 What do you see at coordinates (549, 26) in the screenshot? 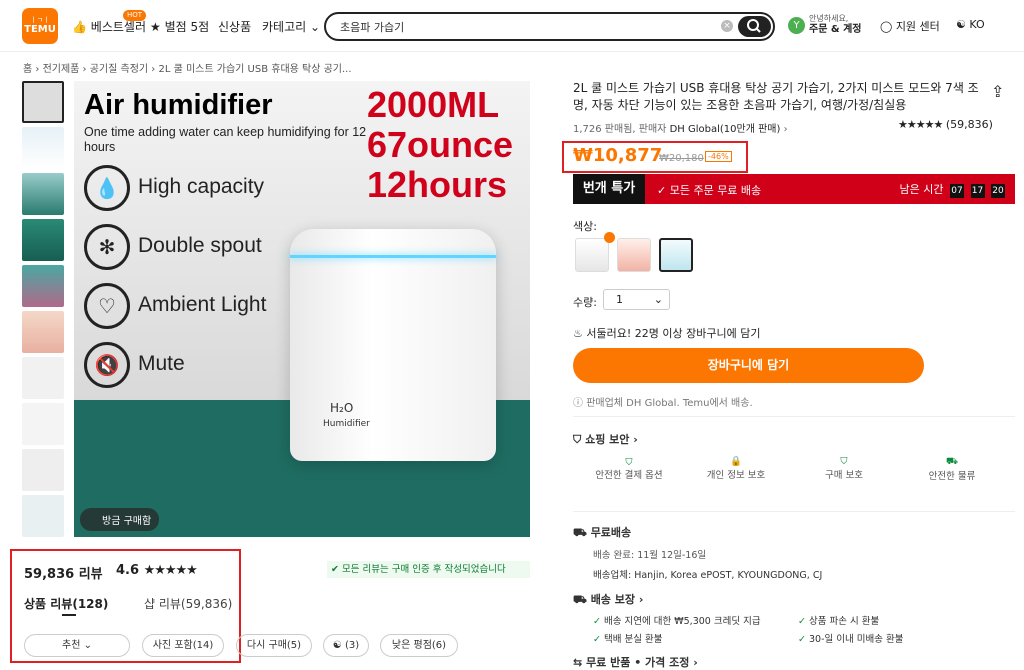
I see `search-box: 초음파 가습기 ×` at bounding box center [549, 26].